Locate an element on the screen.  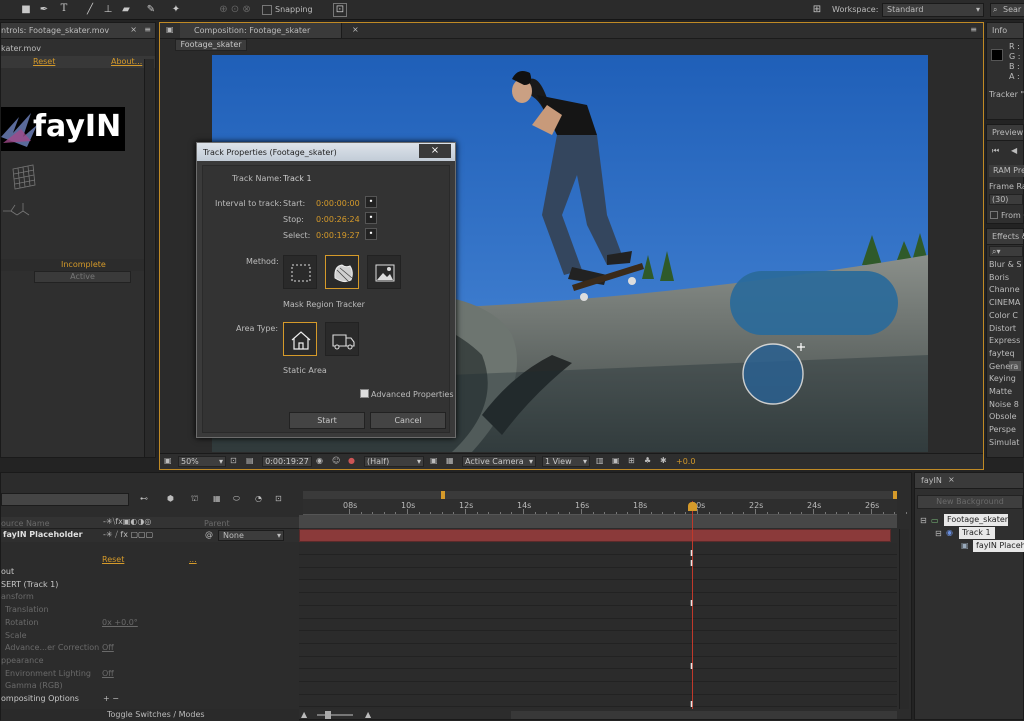
maximize-icon: ⊞ is located at coordinates (817, 10).